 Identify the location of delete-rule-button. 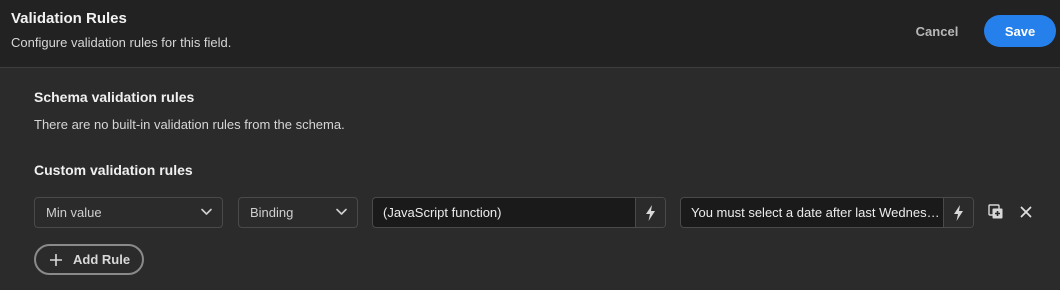
(1026, 212).